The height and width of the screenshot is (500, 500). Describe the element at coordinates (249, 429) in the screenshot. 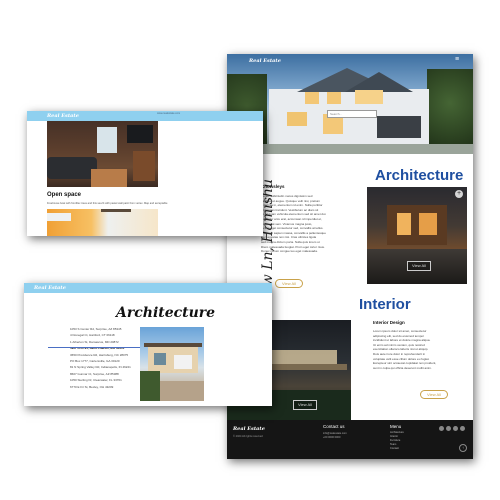

I see `footer-brand: Real Estate` at that location.